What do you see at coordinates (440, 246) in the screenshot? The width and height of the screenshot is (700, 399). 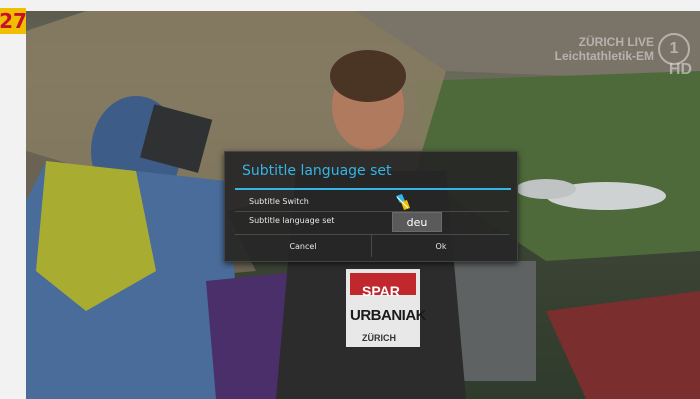 I see `ok-button: Ok` at bounding box center [440, 246].